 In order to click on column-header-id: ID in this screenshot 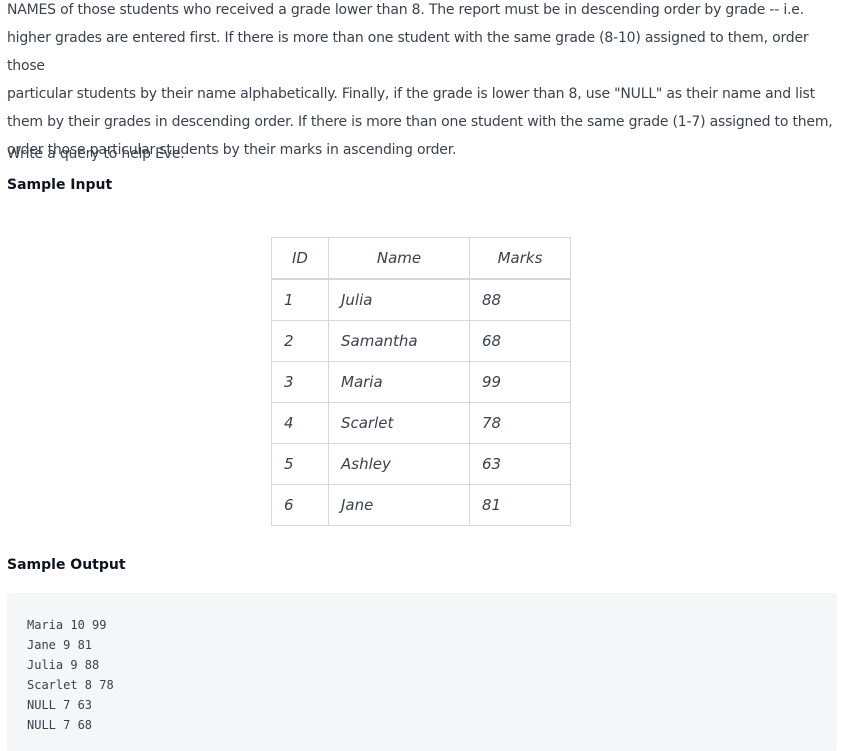, I will do `click(300, 258)`.